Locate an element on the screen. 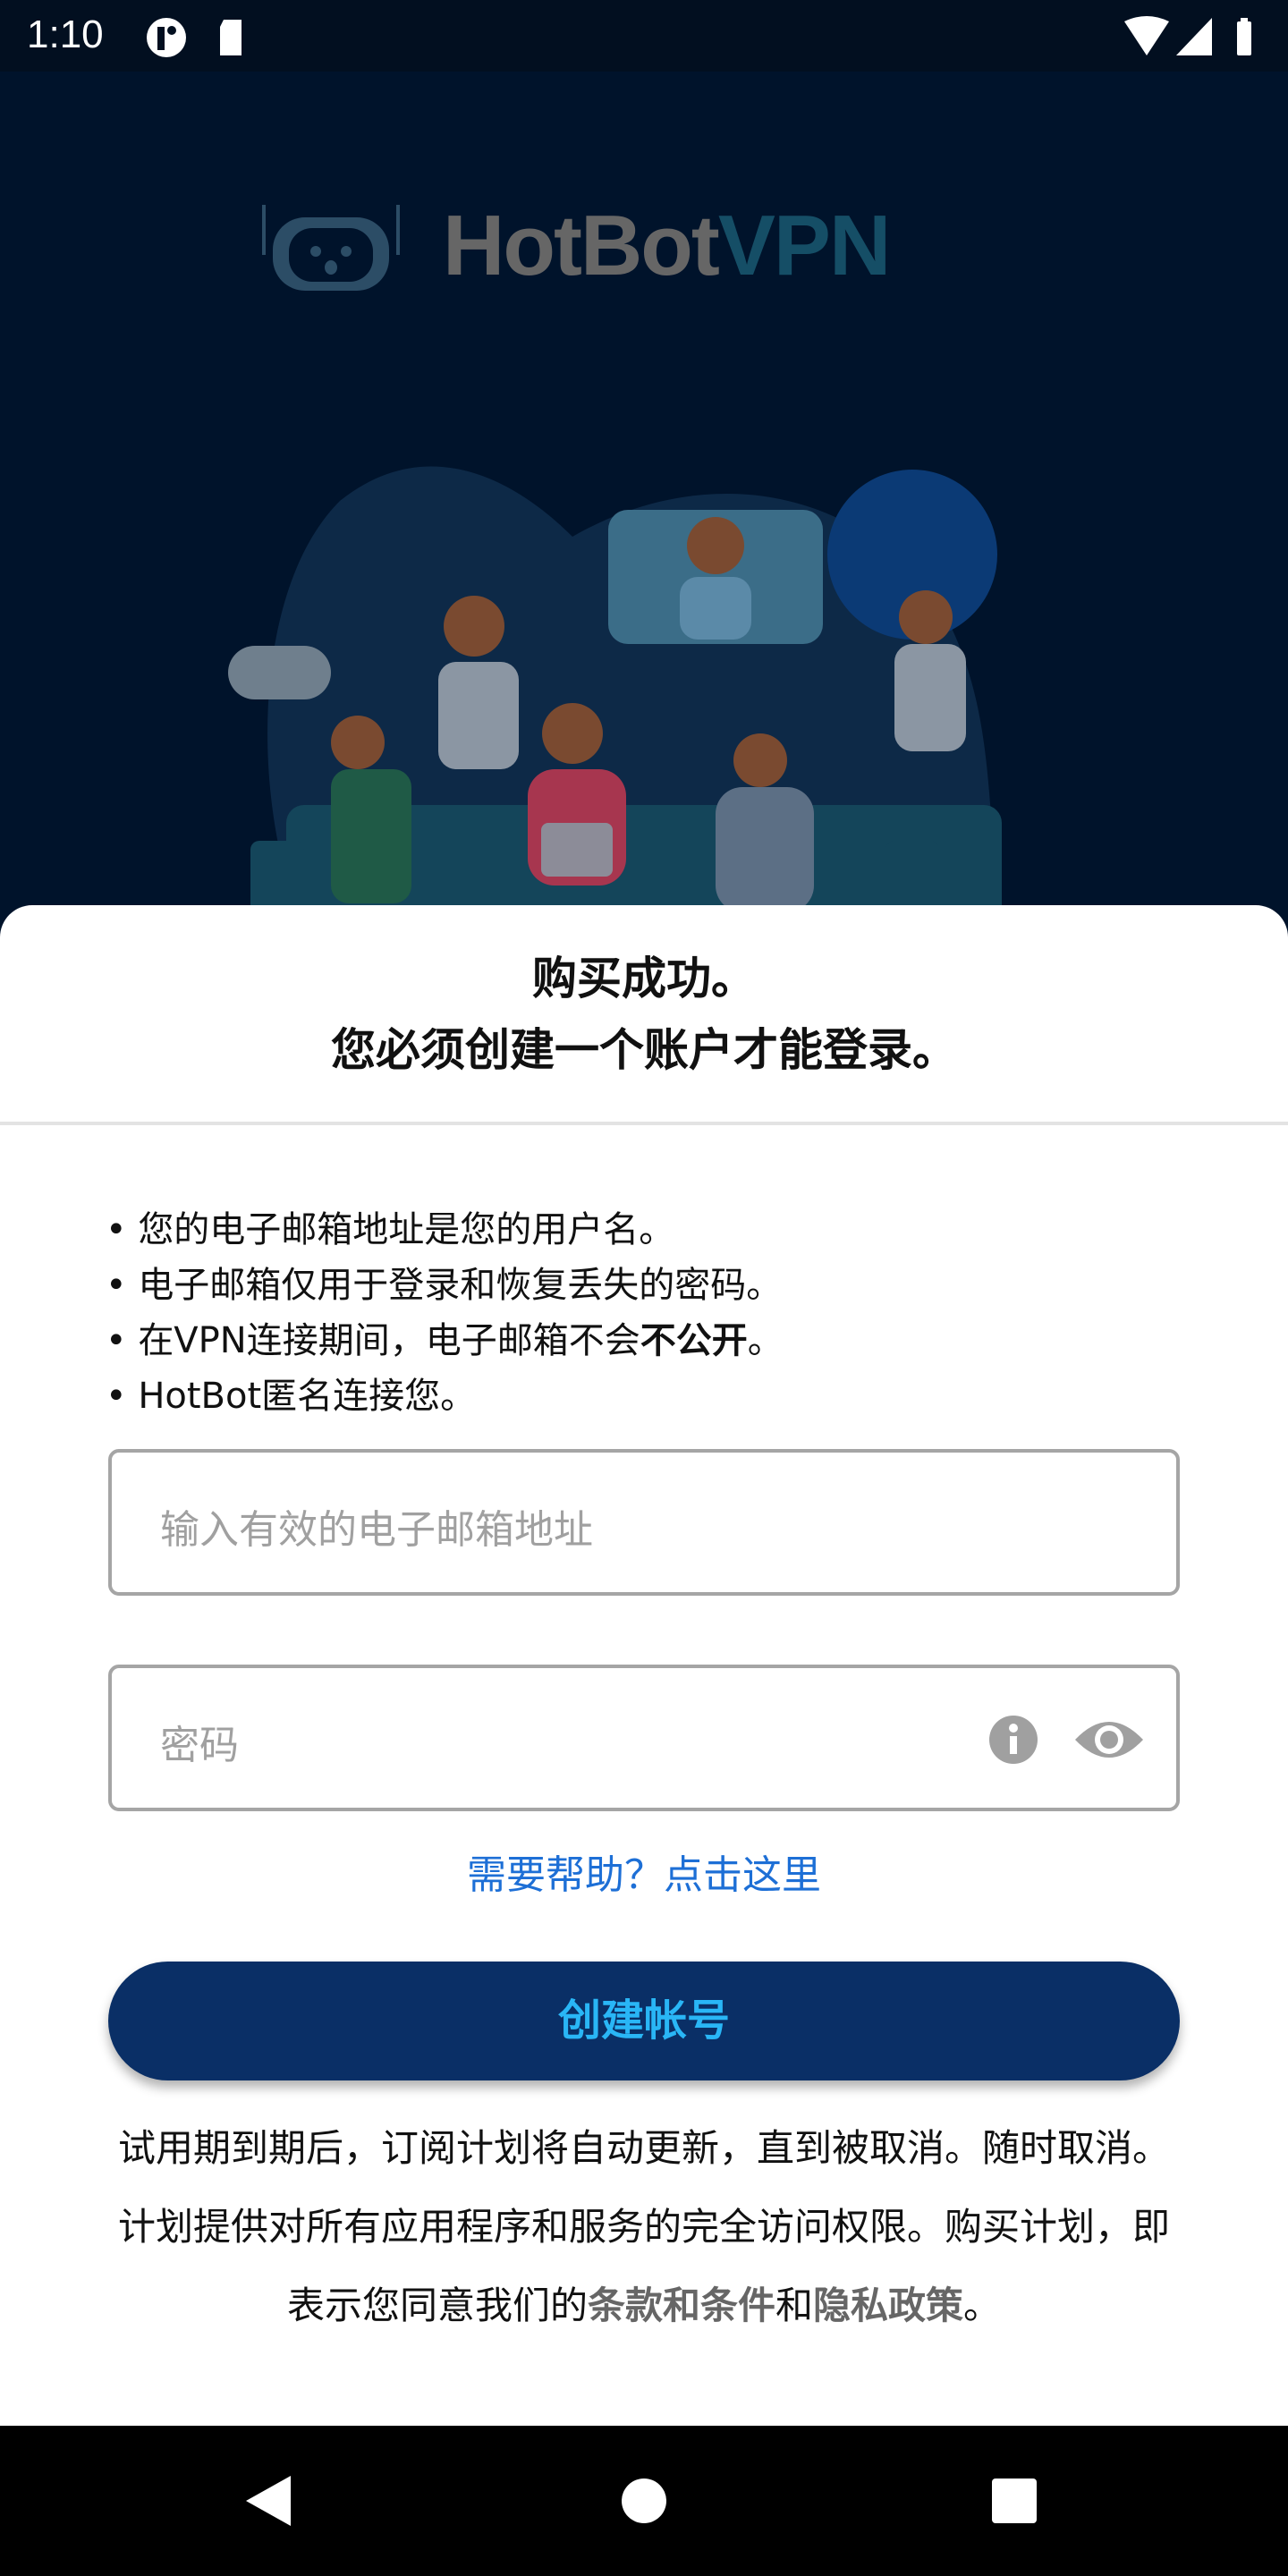  terms-and: 和 is located at coordinates (794, 2305).